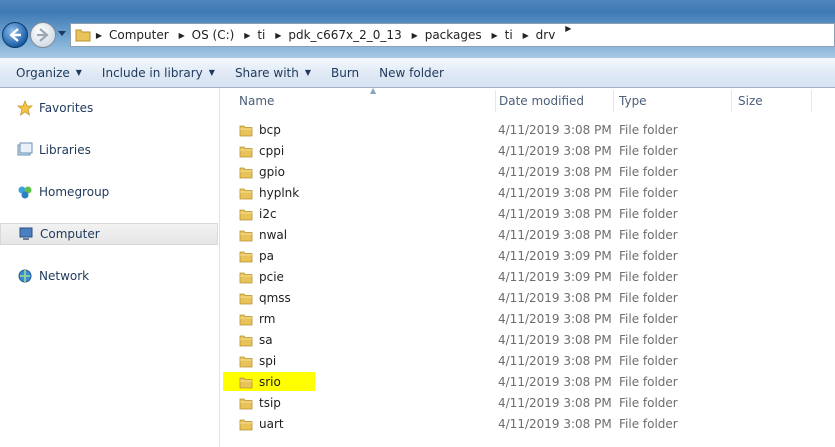 The height and width of the screenshot is (447, 835). I want to click on file-row: srio 4/11/2019 3:08 PM File folder, so click(528, 381).